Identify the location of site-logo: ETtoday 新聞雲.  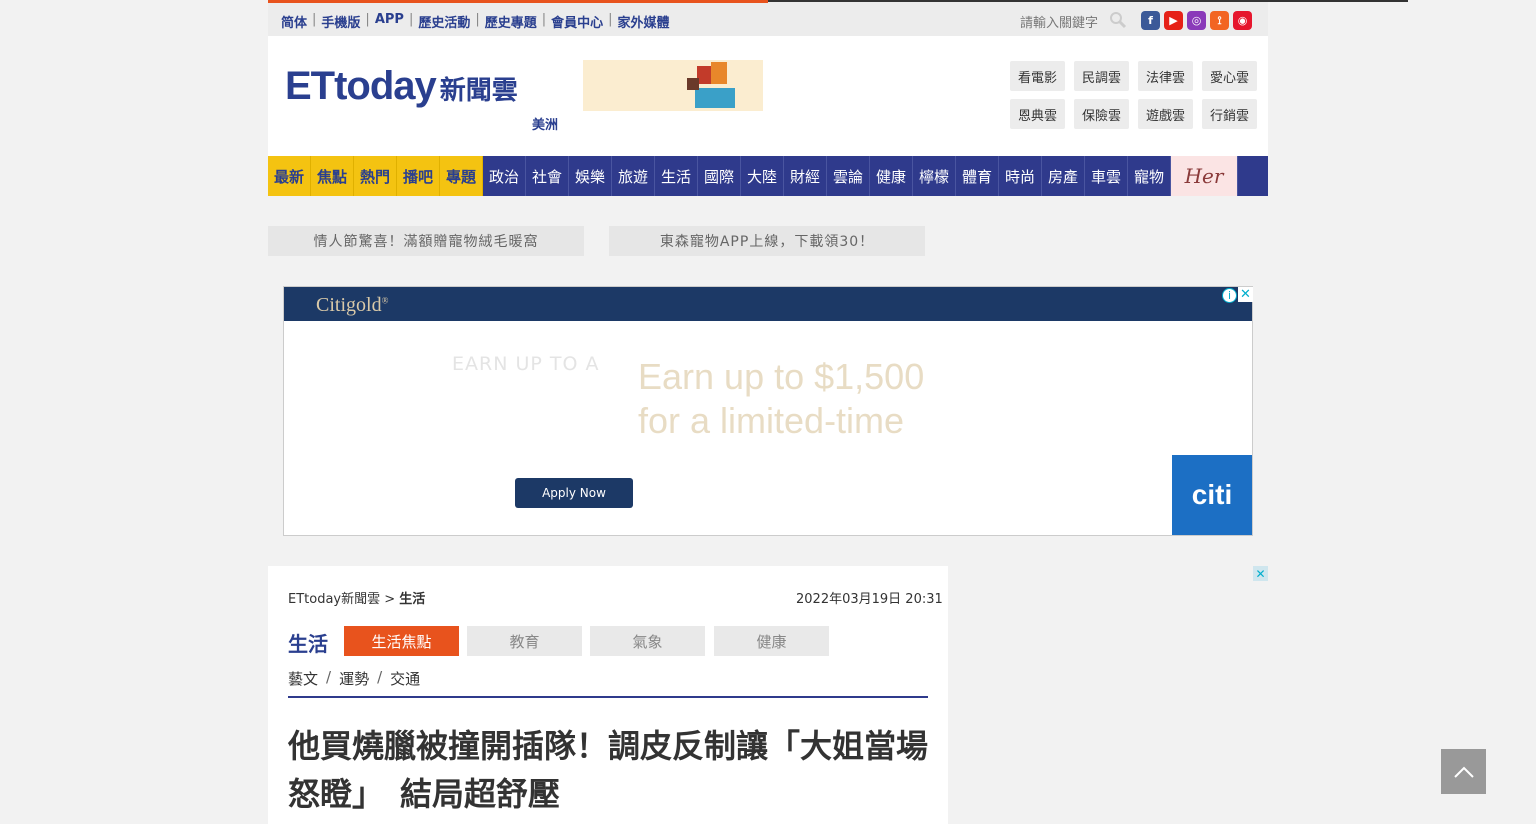
(401, 86).